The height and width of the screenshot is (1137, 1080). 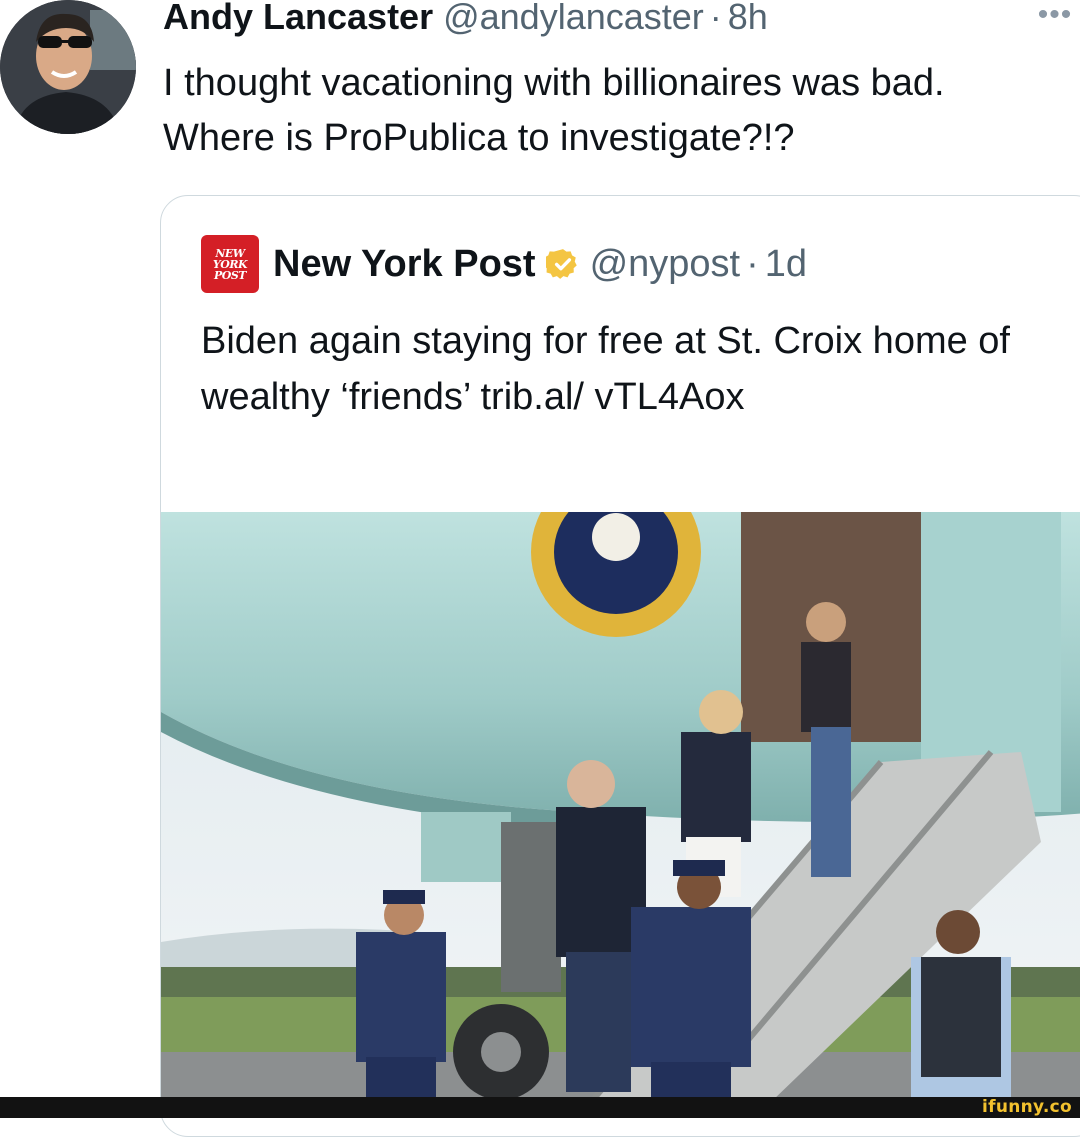 What do you see at coordinates (298, 19) in the screenshot?
I see `author-name: Andy Lancaster` at bounding box center [298, 19].